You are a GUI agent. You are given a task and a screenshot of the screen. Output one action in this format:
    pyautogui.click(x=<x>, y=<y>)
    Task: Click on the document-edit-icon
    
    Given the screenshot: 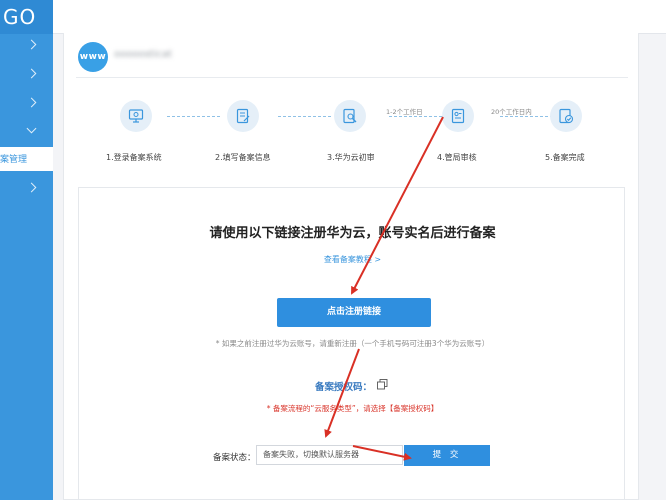 What is the action you would take?
    pyautogui.click(x=243, y=116)
    